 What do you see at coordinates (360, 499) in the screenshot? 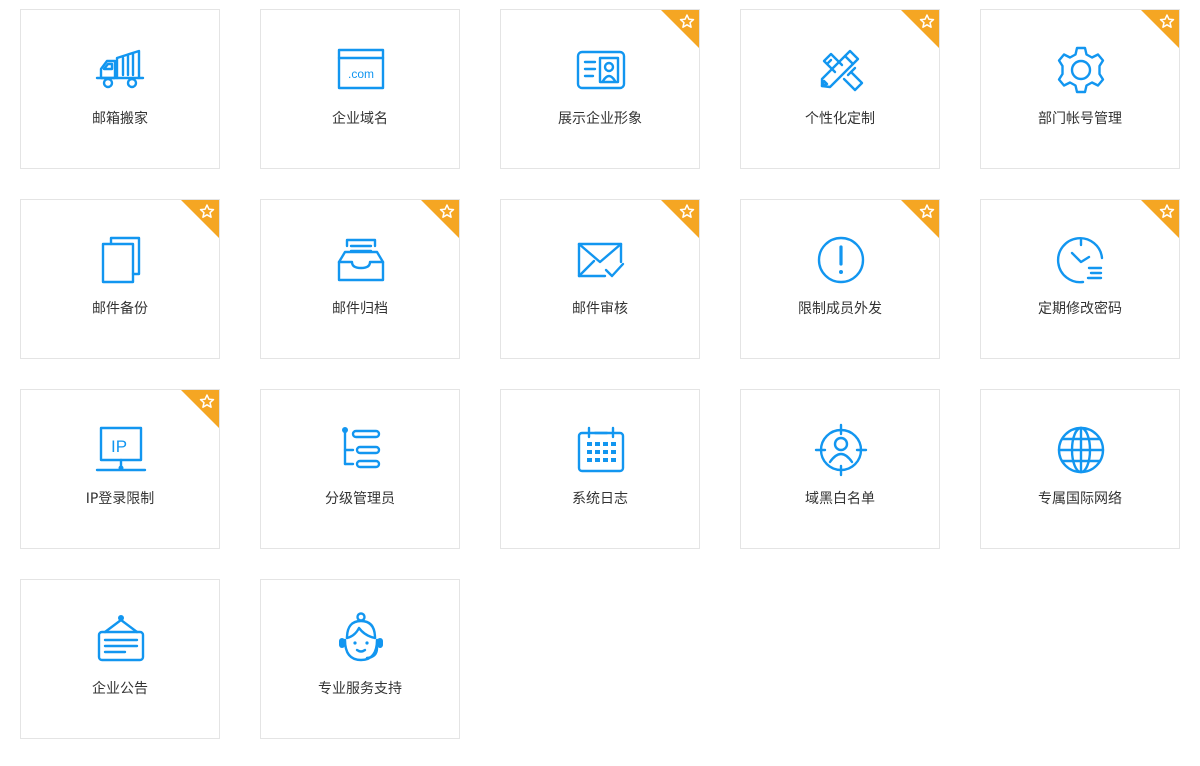
I see `feature-label: 分级管理员` at bounding box center [360, 499].